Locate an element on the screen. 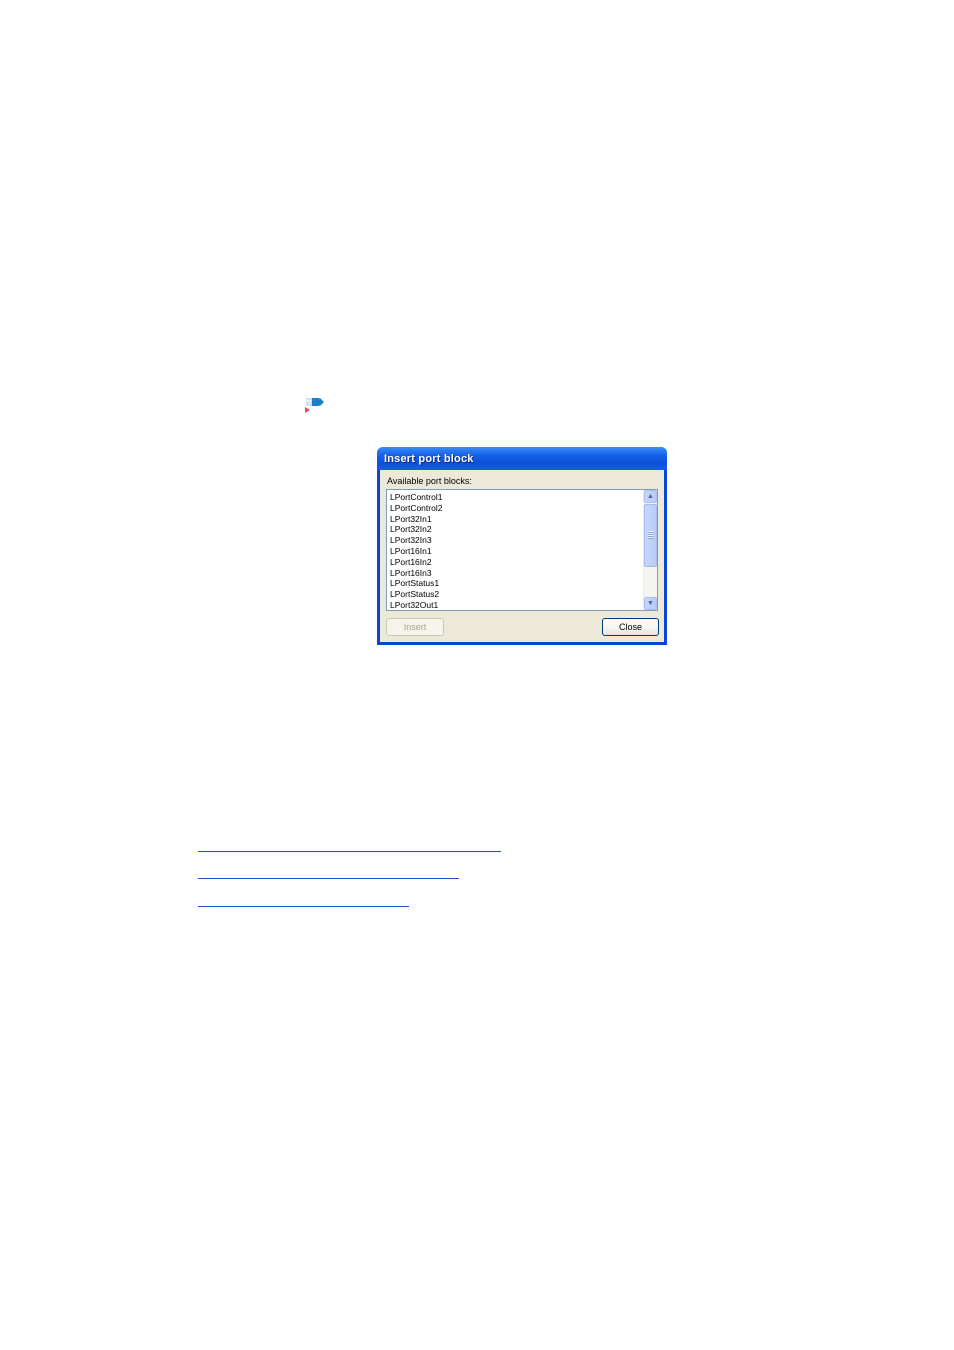 The image size is (954, 1350). list-item: LPort16In2 is located at coordinates (515, 562).